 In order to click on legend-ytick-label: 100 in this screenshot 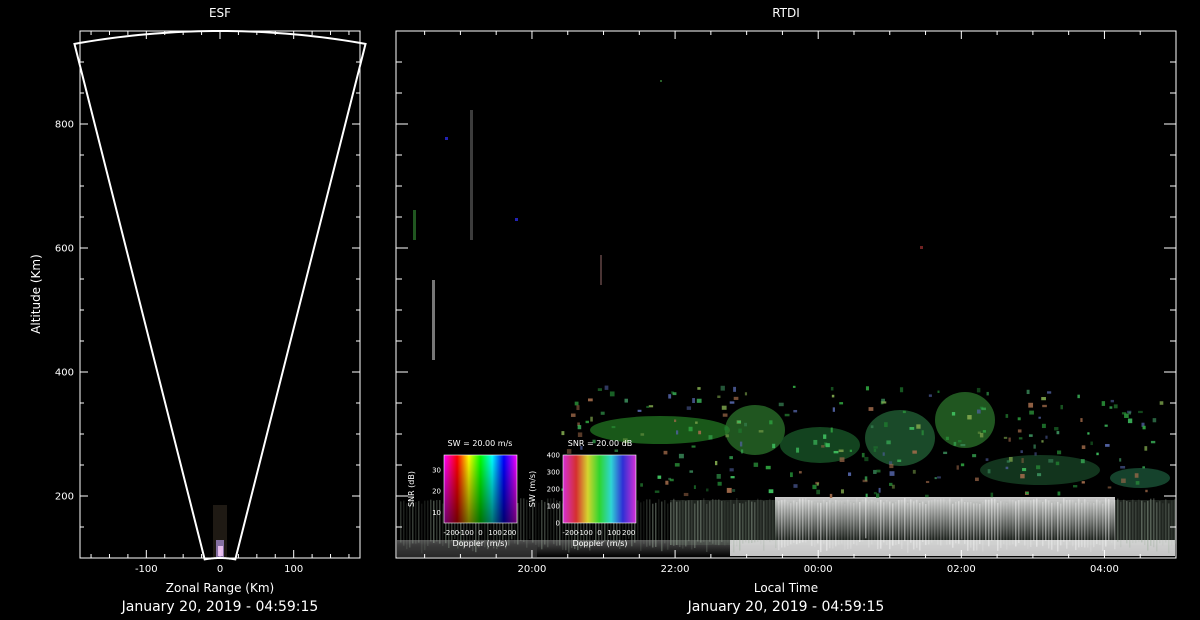, I will do `click(553, 507)`.